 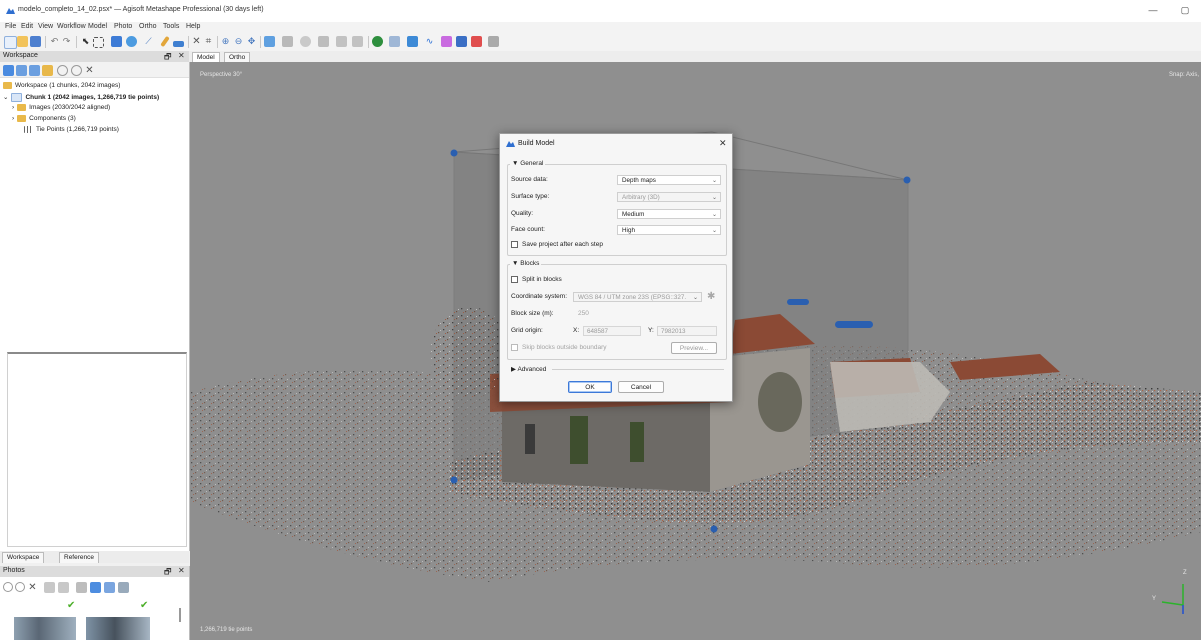 What do you see at coordinates (168, 573) in the screenshot?
I see `float-panel-icon: 🗗` at bounding box center [168, 573].